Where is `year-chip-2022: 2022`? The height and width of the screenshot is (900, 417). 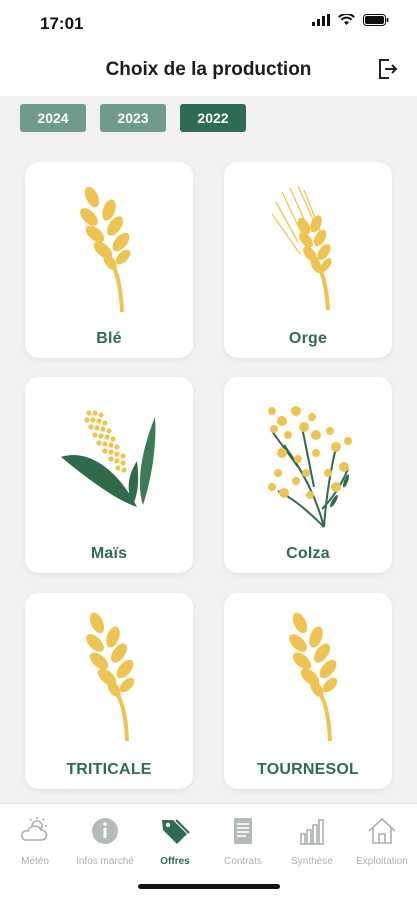
year-chip-2022: 2022 is located at coordinates (213, 118).